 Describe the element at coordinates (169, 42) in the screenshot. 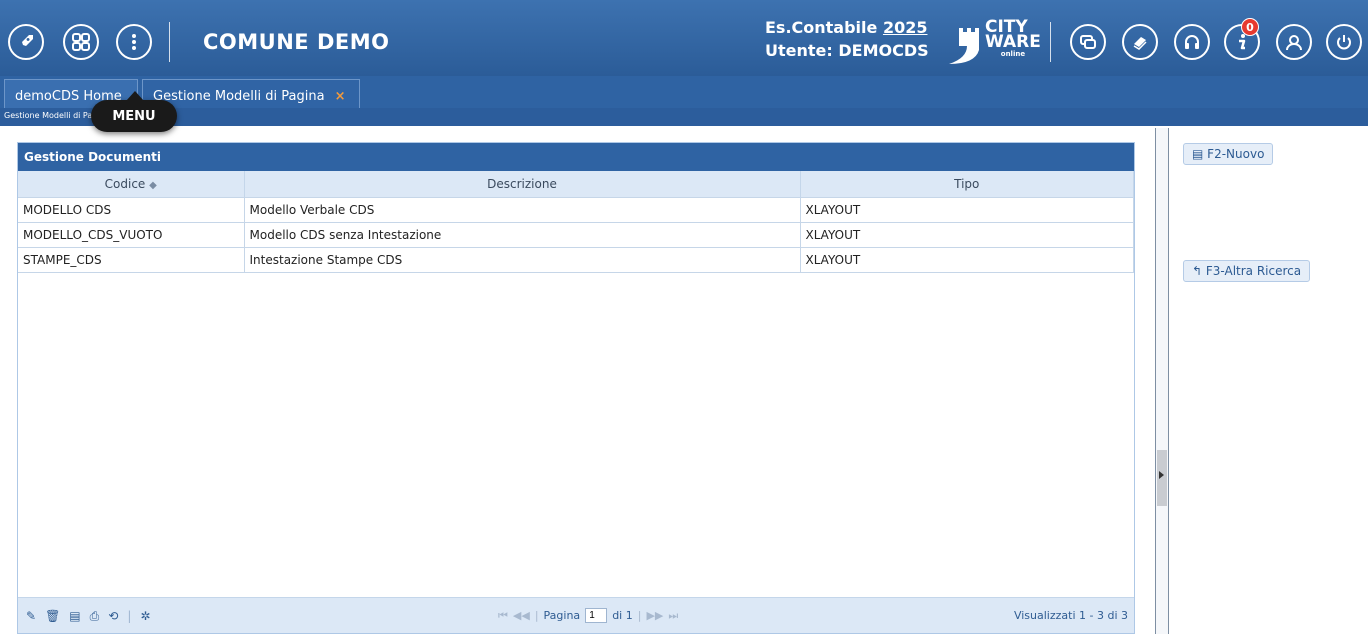

I see `header-separator` at that location.